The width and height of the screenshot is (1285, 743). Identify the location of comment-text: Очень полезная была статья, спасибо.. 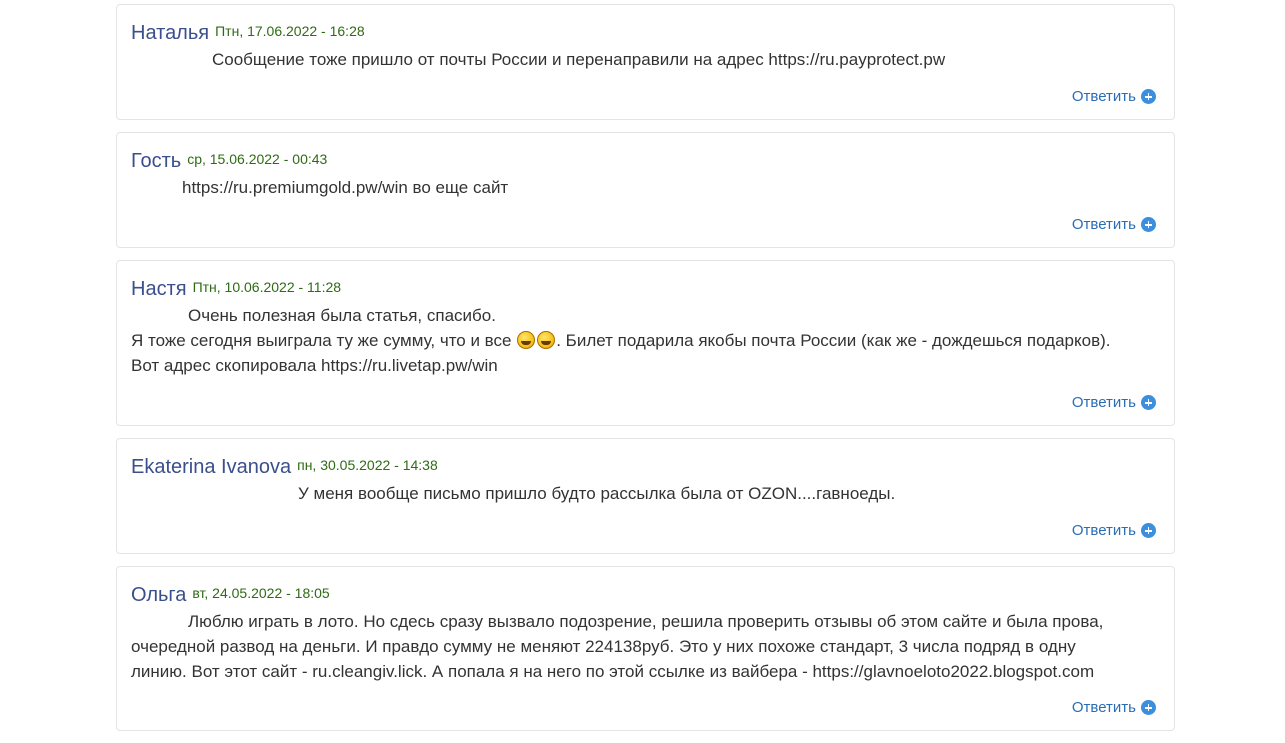
(342, 315).